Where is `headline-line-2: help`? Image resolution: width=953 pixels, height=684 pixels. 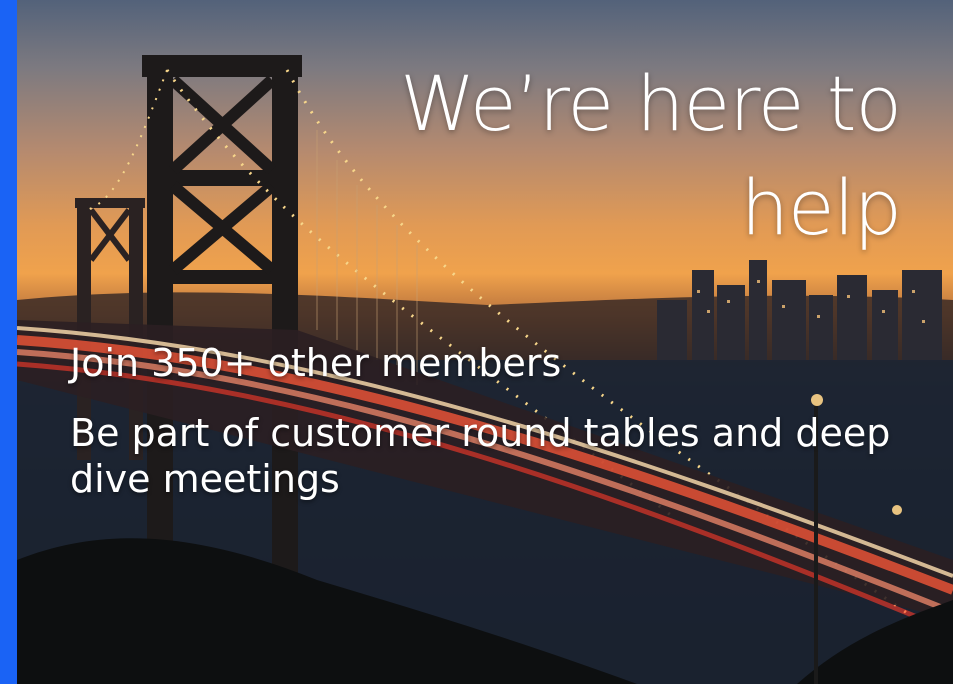 headline-line-2: help is located at coordinates (821, 207).